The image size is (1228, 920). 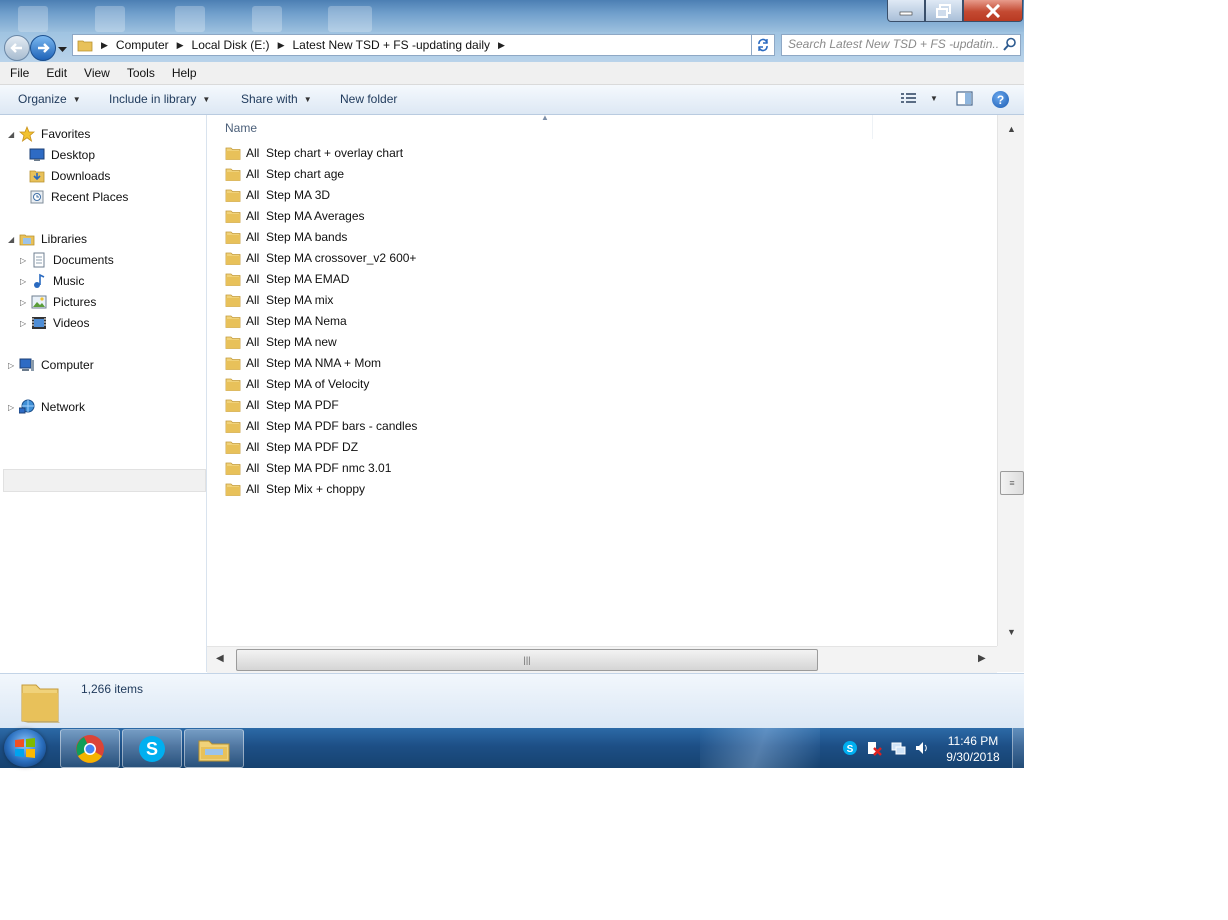 I want to click on tree-item-videos: ▷ Videos, so click(x=54, y=323).